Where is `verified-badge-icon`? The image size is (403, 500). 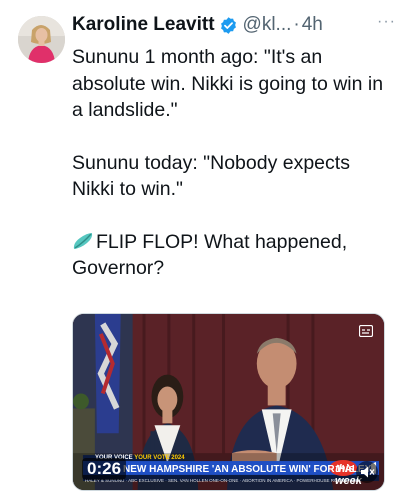 verified-badge-icon is located at coordinates (228, 25).